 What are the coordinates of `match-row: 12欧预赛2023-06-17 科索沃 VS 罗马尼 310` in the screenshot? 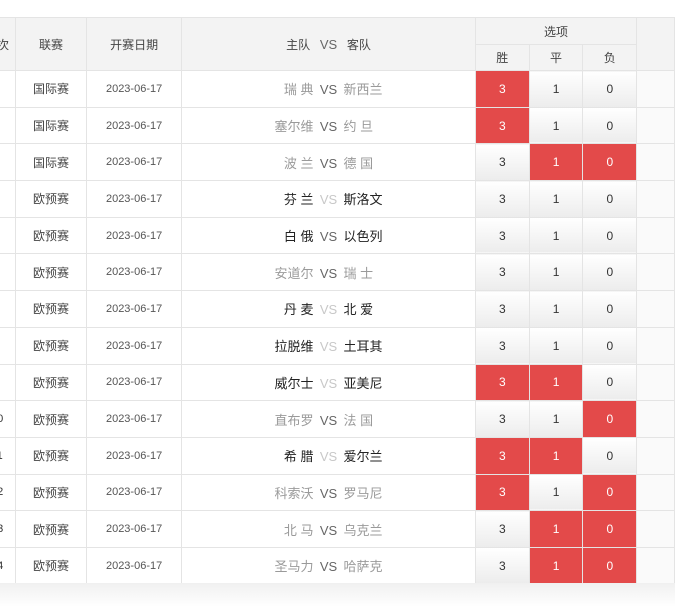 It's located at (337, 492).